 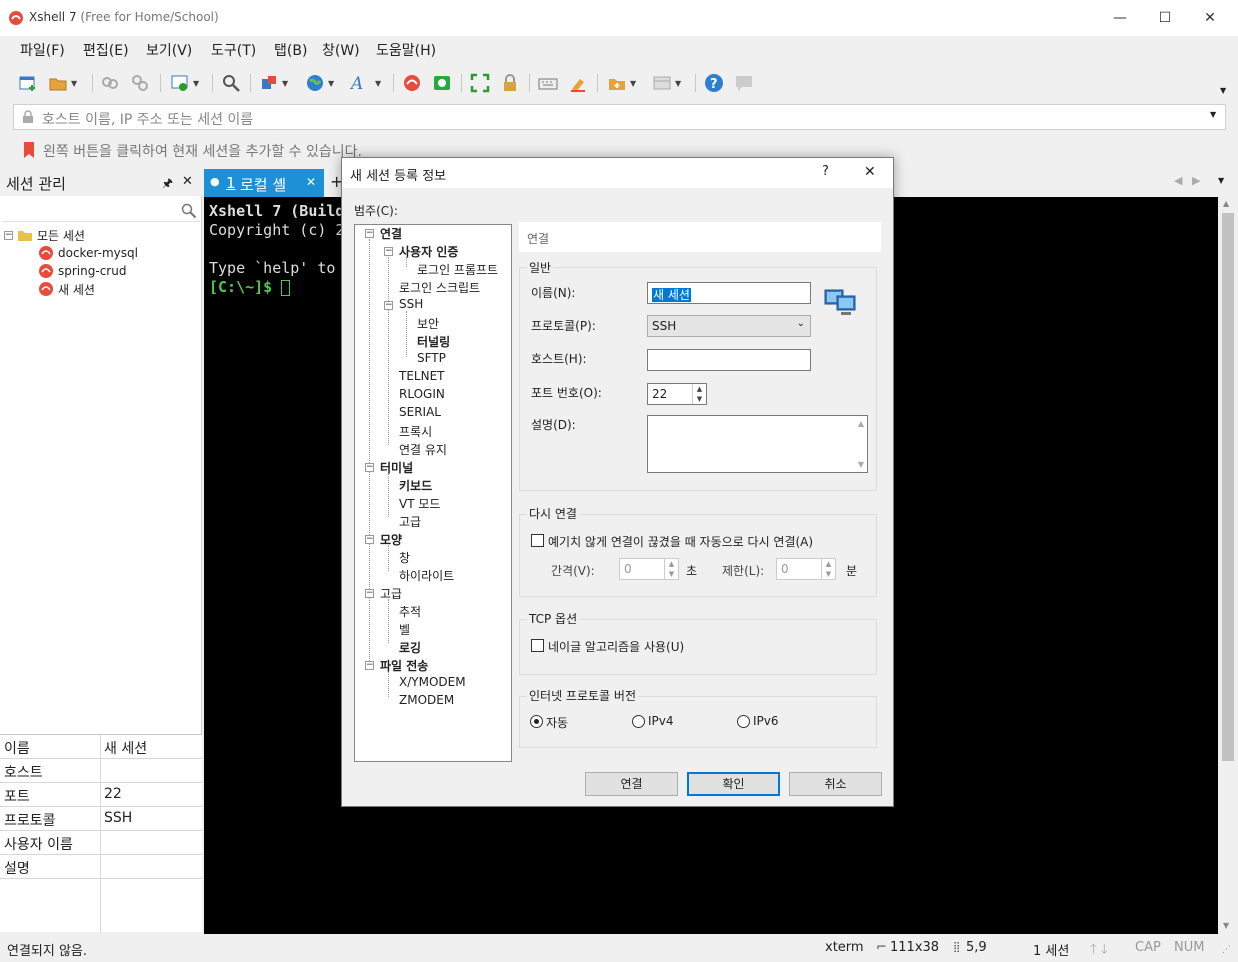 What do you see at coordinates (410, 647) in the screenshot?
I see `tree-item-logging: 로깅` at bounding box center [410, 647].